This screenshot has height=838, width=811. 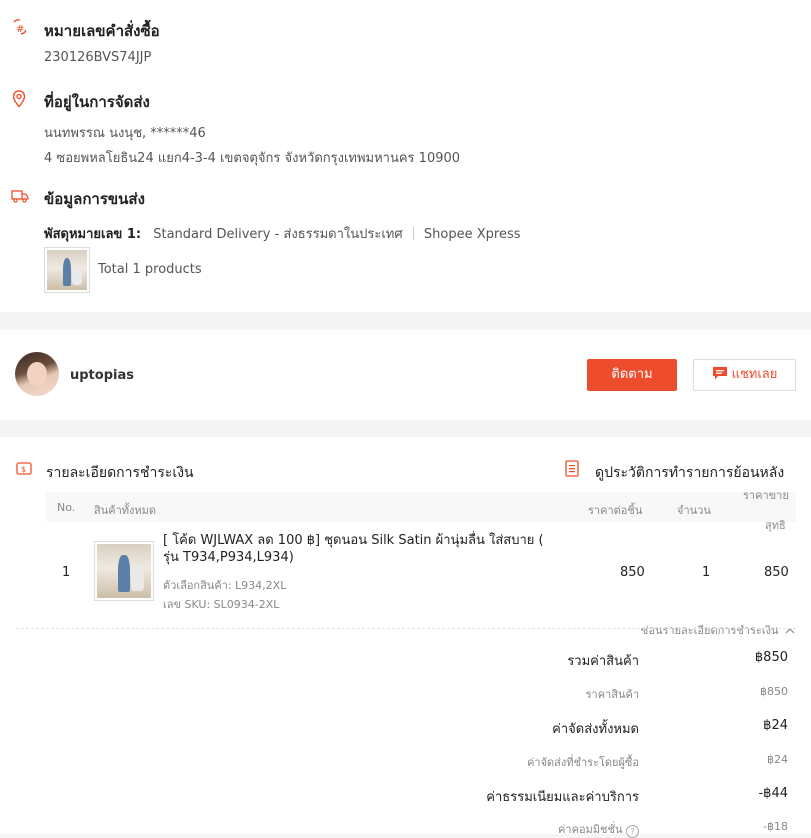 What do you see at coordinates (66, 572) in the screenshot?
I see `item-no: 1` at bounding box center [66, 572].